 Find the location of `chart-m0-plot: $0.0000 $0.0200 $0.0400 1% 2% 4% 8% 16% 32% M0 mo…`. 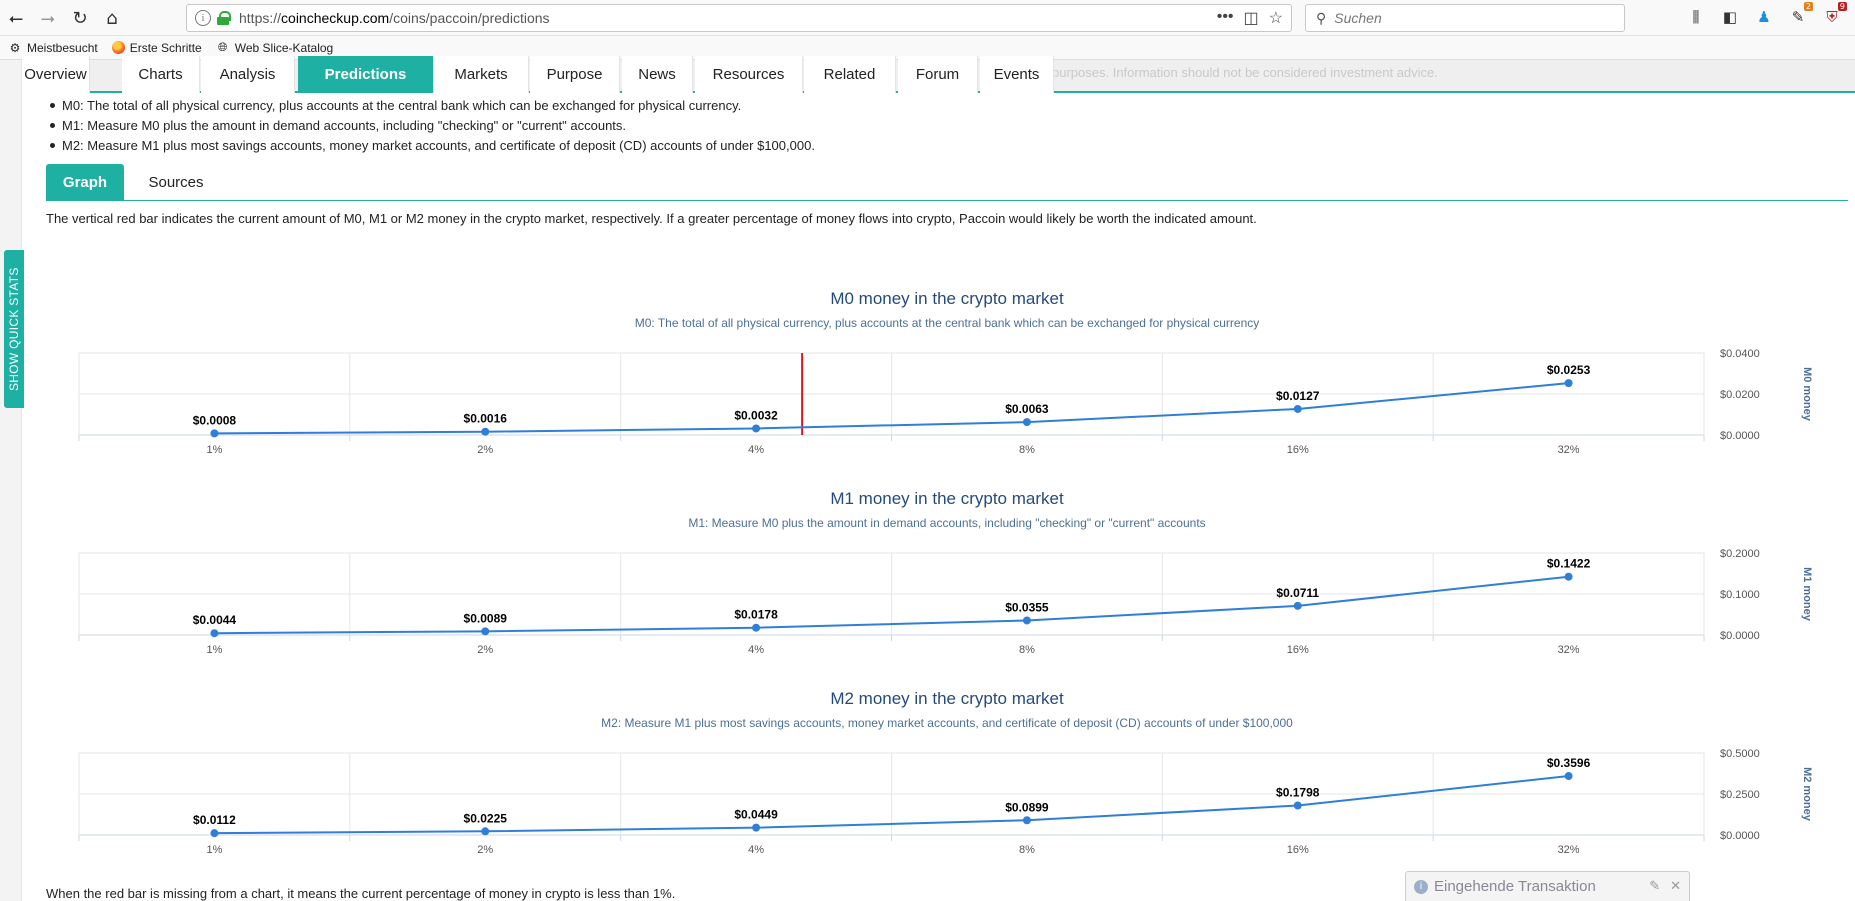

chart-m0-plot: $0.0000 $0.0200 $0.0400 1% 2% 4% 8% 16% 32% M0 mo… is located at coordinates (945, 402).